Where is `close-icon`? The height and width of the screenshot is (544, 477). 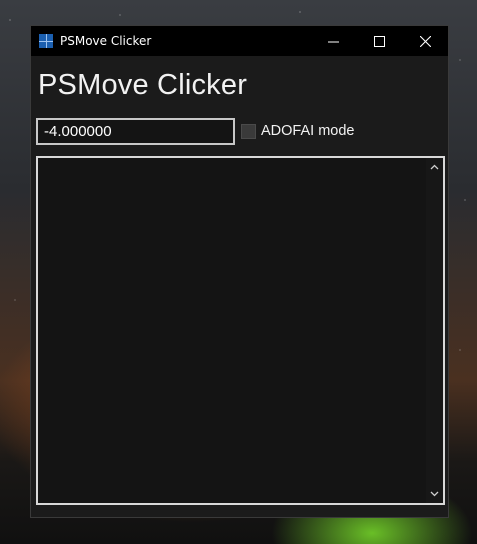
close-icon is located at coordinates (425, 41).